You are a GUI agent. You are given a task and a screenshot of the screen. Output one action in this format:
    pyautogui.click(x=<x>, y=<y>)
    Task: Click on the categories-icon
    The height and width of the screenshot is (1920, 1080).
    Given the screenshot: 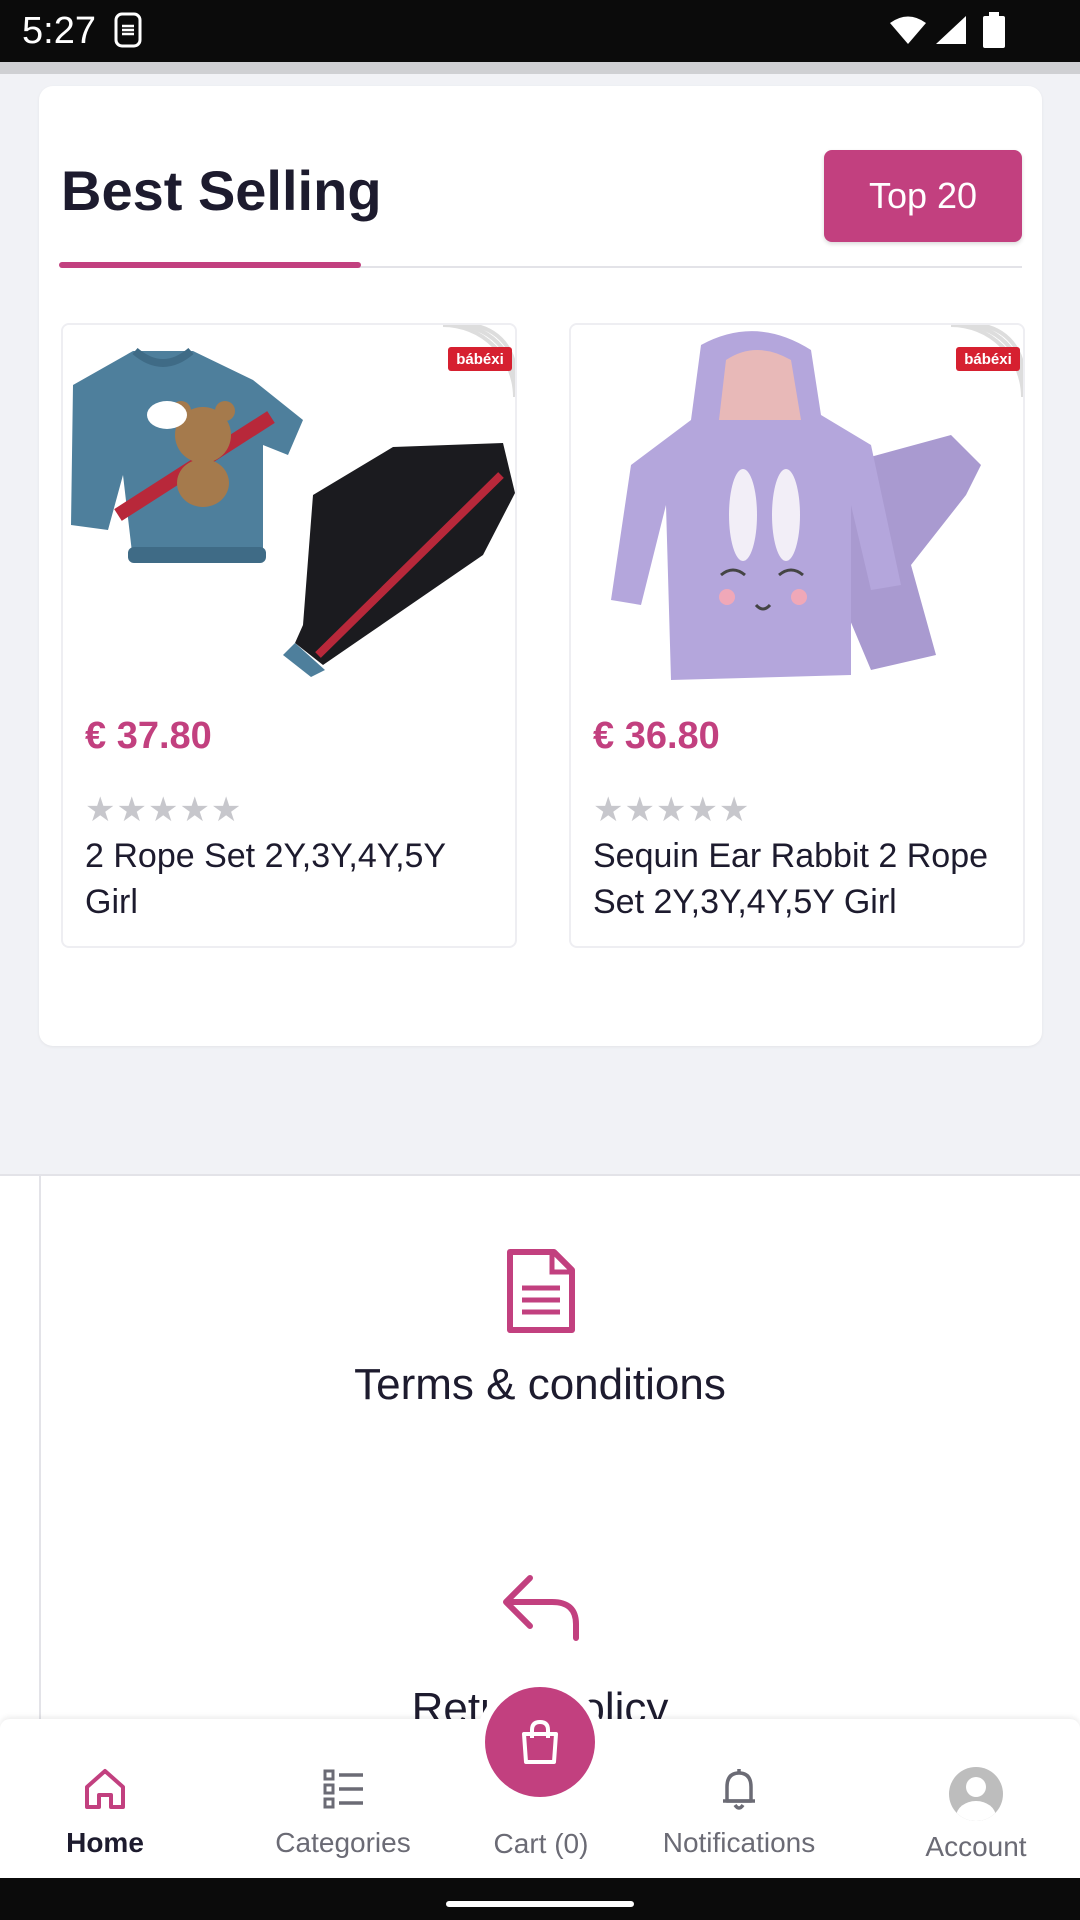 What is the action you would take?
    pyautogui.click(x=343, y=1789)
    